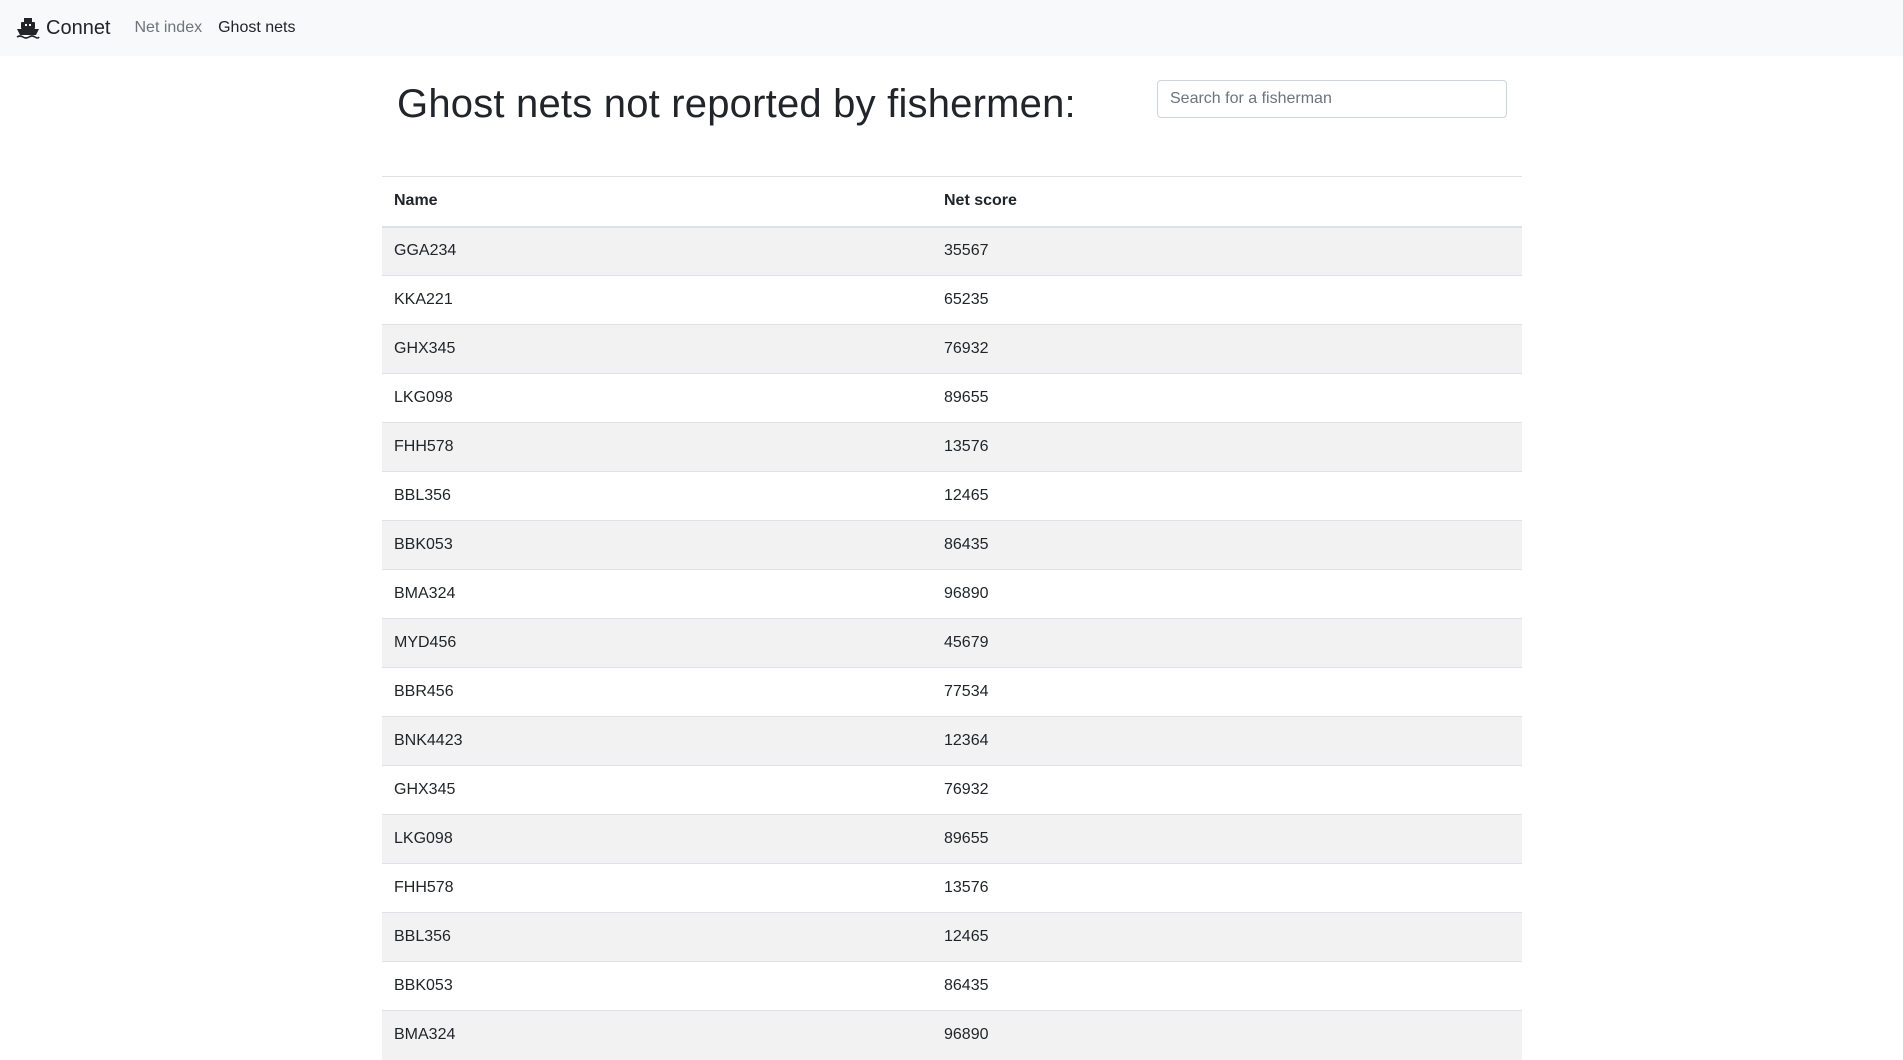  Describe the element at coordinates (657, 251) in the screenshot. I see `cell-name: GGA234` at that location.